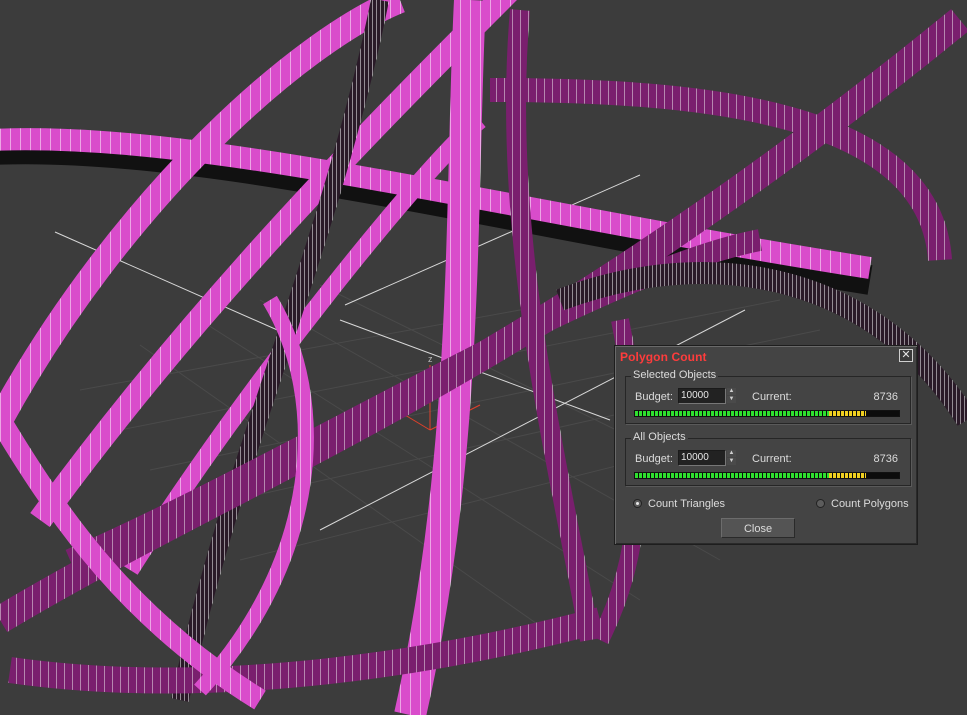 The width and height of the screenshot is (967, 715). Describe the element at coordinates (654, 459) in the screenshot. I see `all-budget-label: Budget:` at that location.